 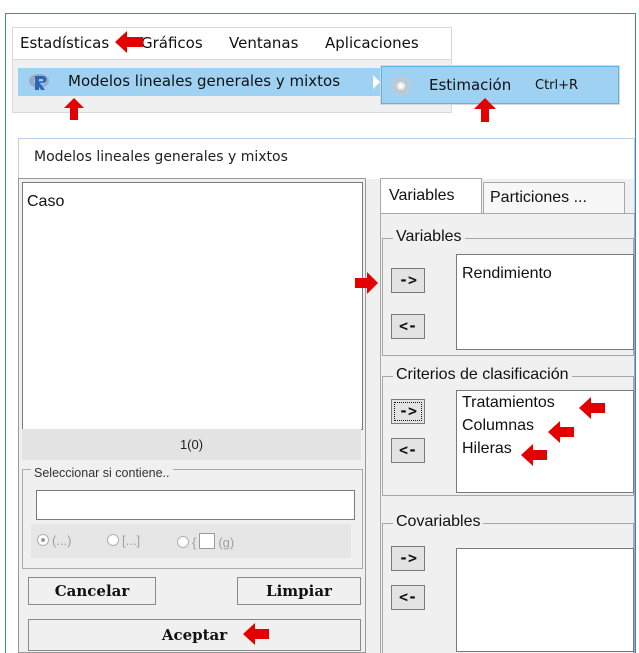 I want to click on submenu-chevron-right-icon, so click(x=376, y=82).